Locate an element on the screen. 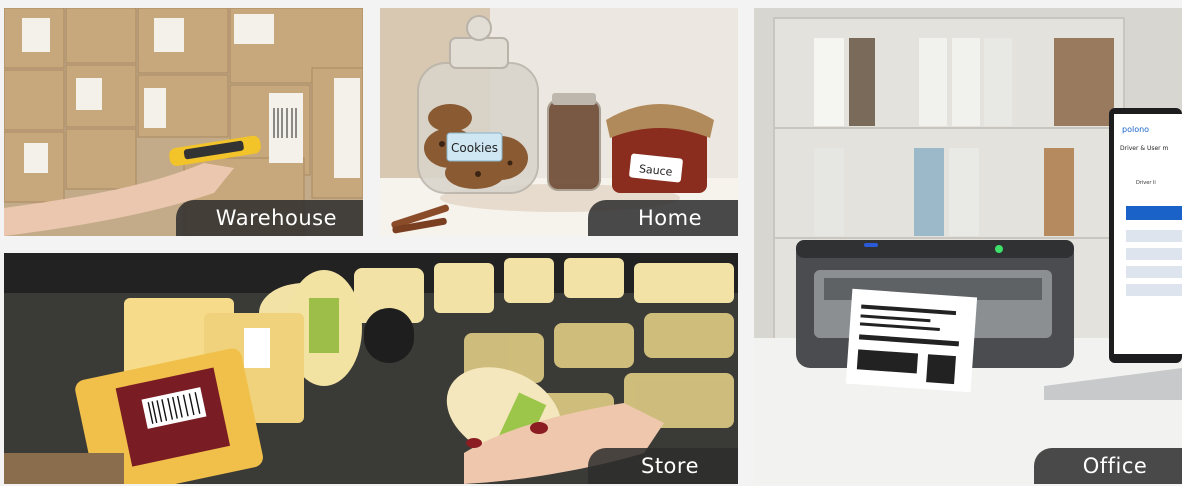 Image resolution: width=1182 pixels, height=486 pixels. warehouse-caption: Warehouse is located at coordinates (269, 218).